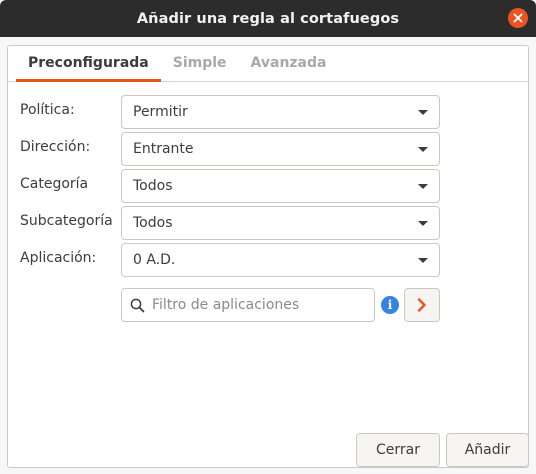 The height and width of the screenshot is (474, 536). I want to click on politica-label: Política:, so click(47, 110).